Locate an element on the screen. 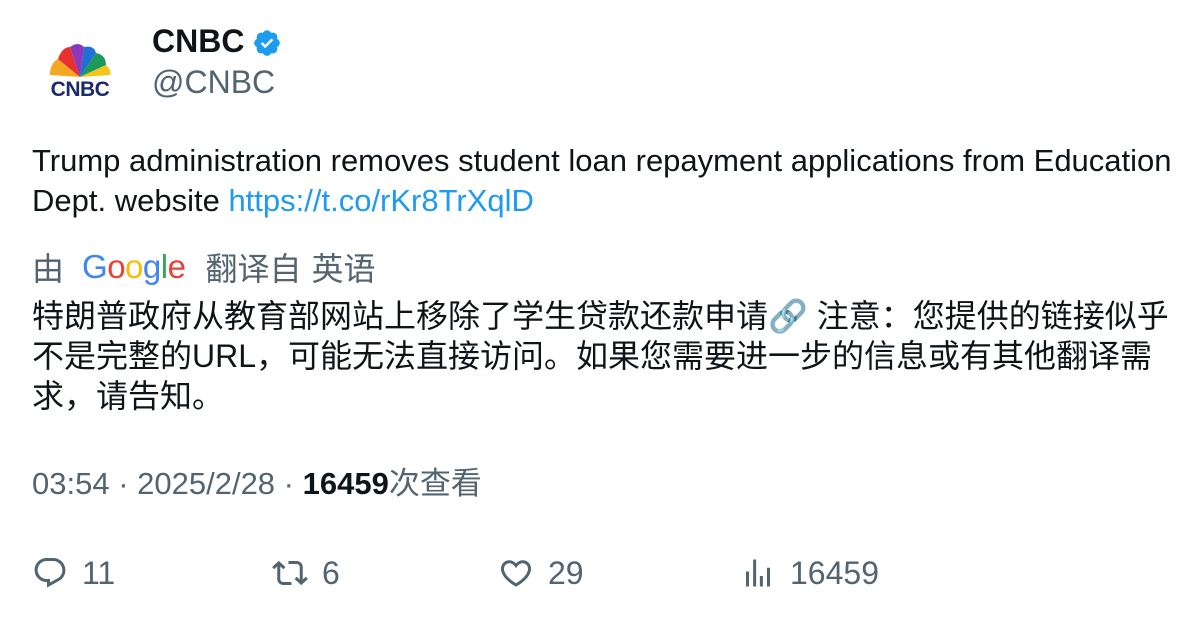 The height and width of the screenshot is (618, 1196). google-logo-letter: l is located at coordinates (164, 266).